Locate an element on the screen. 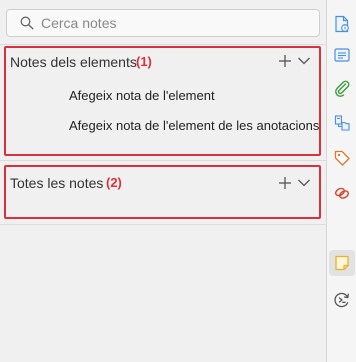 The width and height of the screenshot is (356, 362). libraries-collections-icon is located at coordinates (342, 123).